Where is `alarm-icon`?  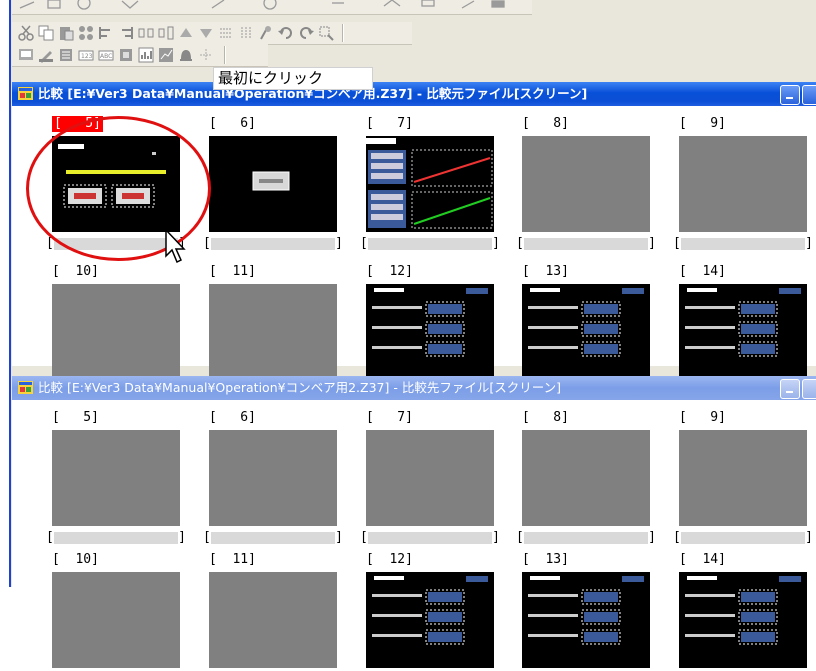 alarm-icon is located at coordinates (186, 55).